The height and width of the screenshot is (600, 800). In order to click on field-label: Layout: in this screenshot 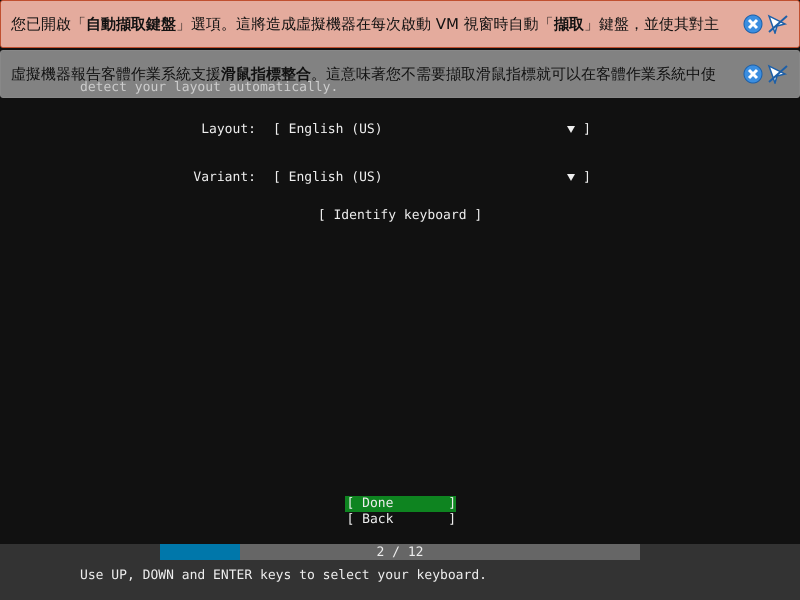, I will do `click(228, 129)`.